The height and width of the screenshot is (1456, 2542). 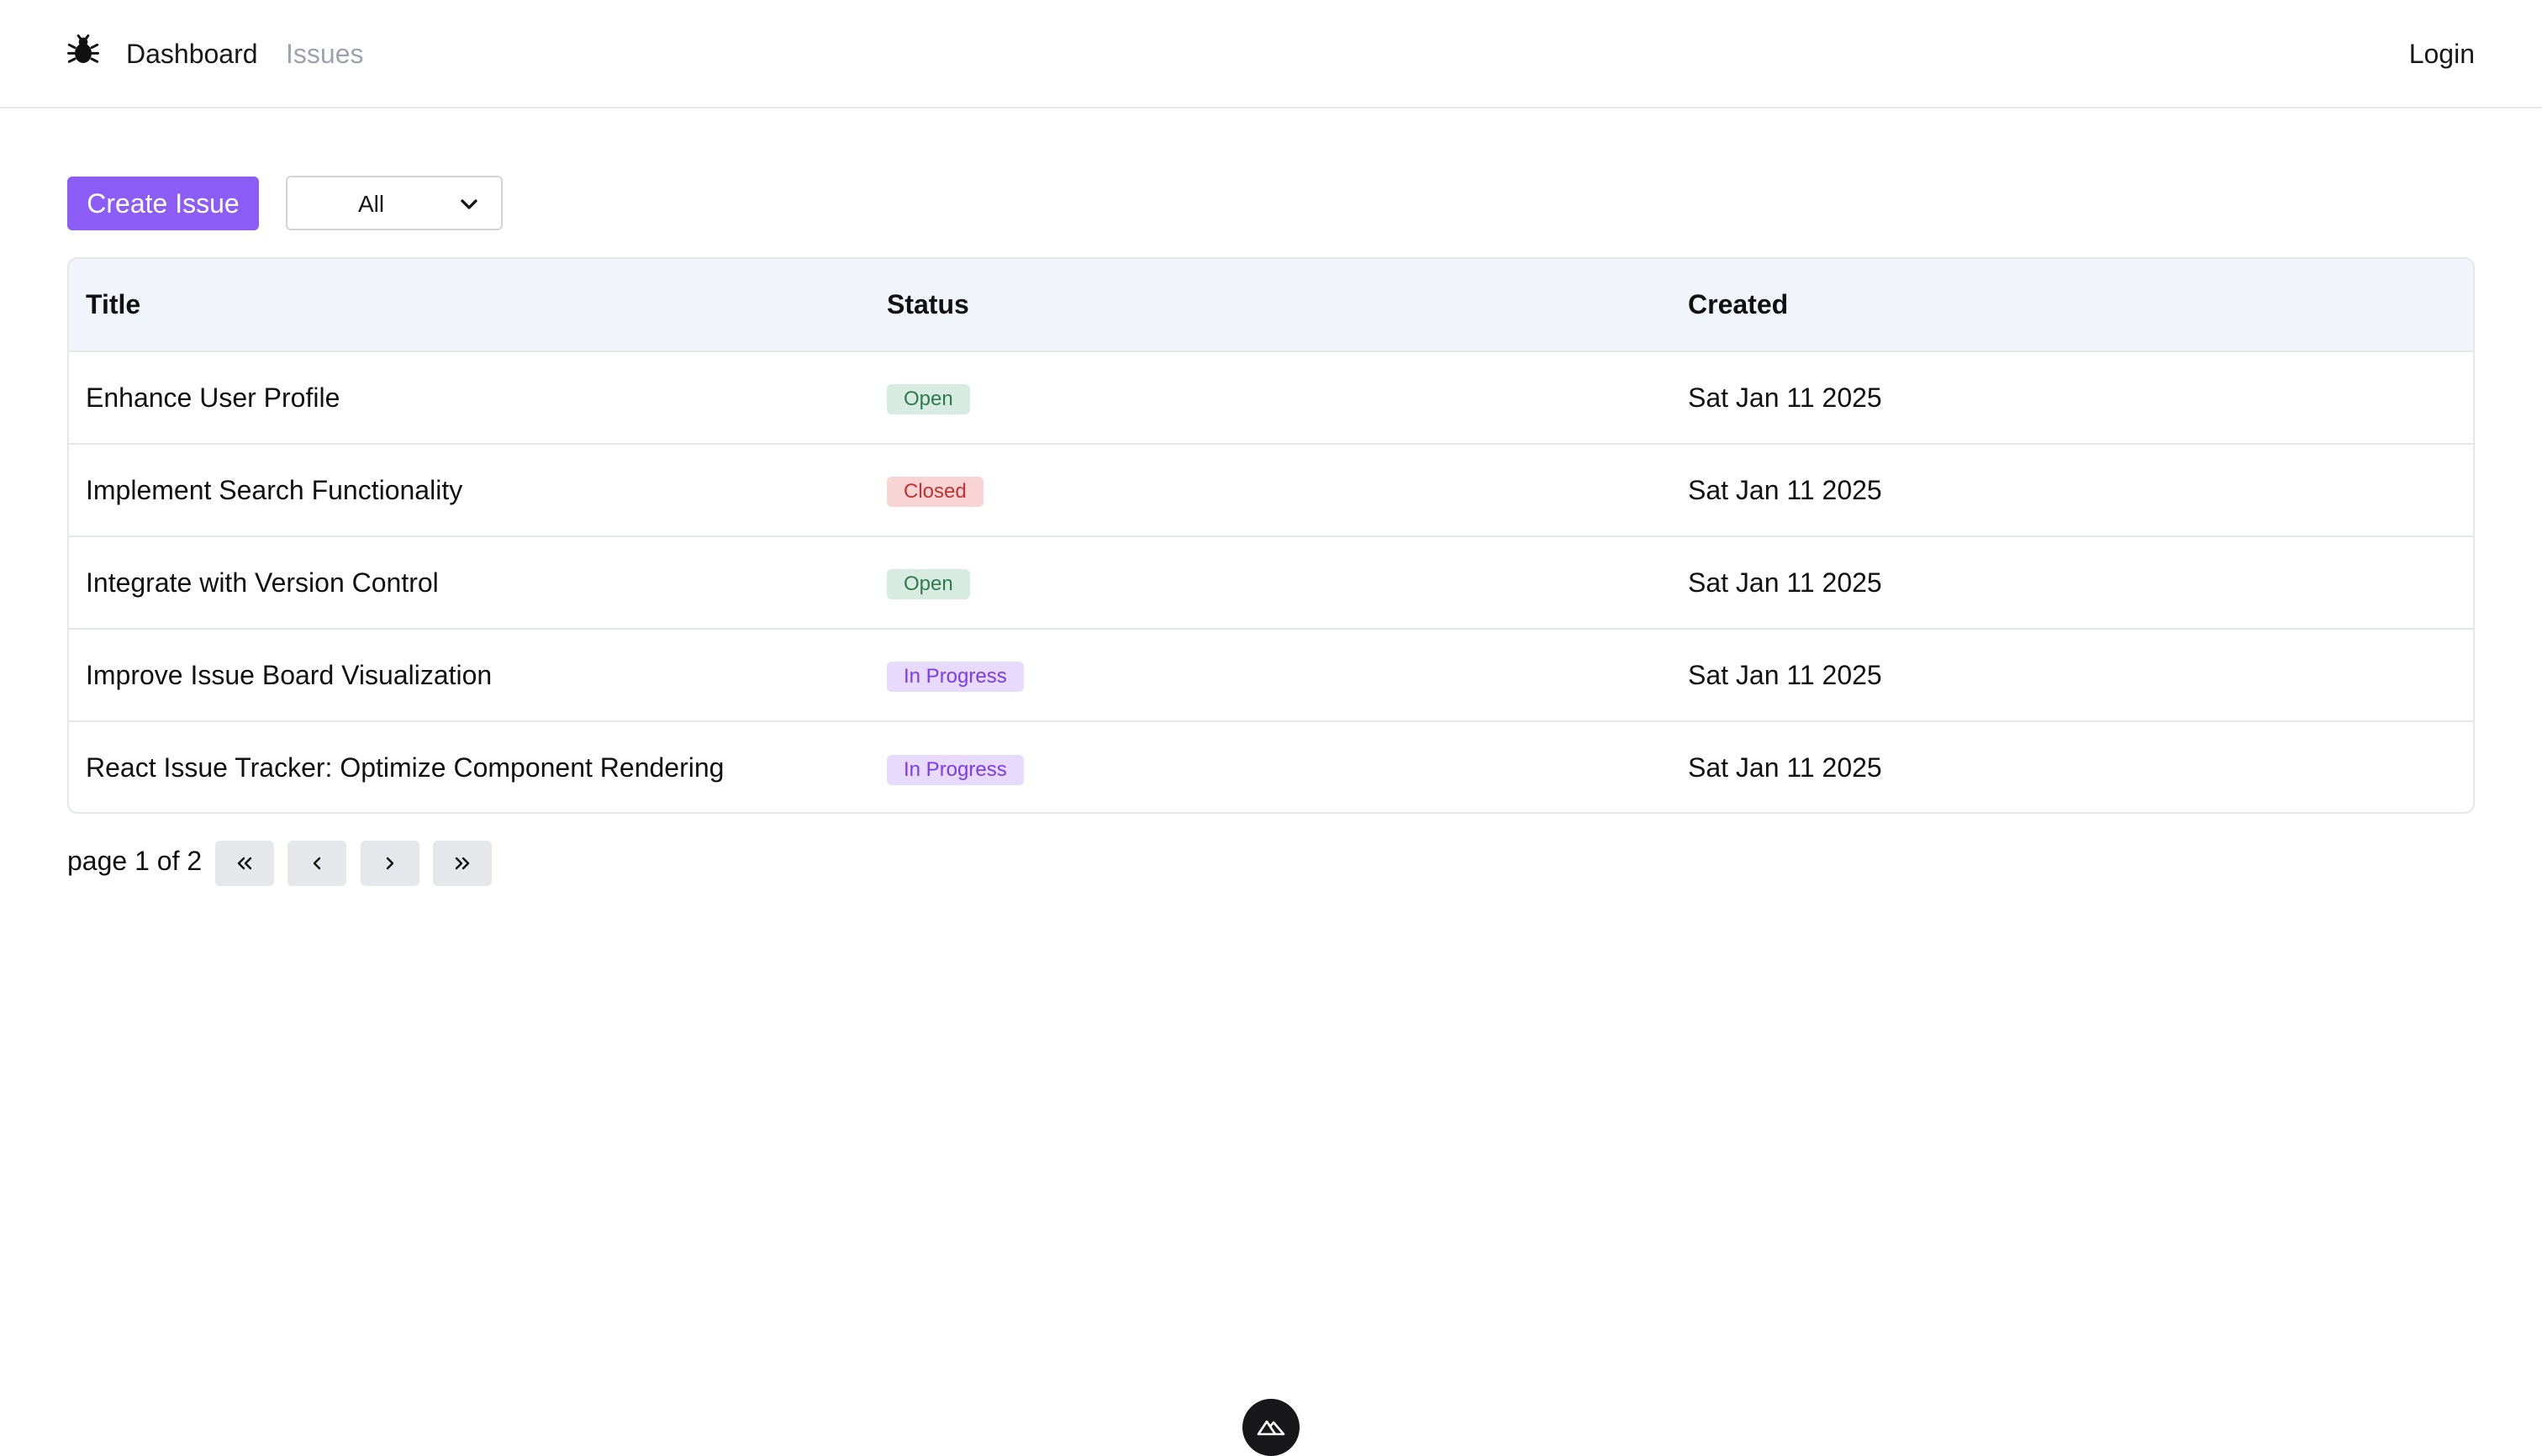 I want to click on chevrons-left-icon, so click(x=244, y=863).